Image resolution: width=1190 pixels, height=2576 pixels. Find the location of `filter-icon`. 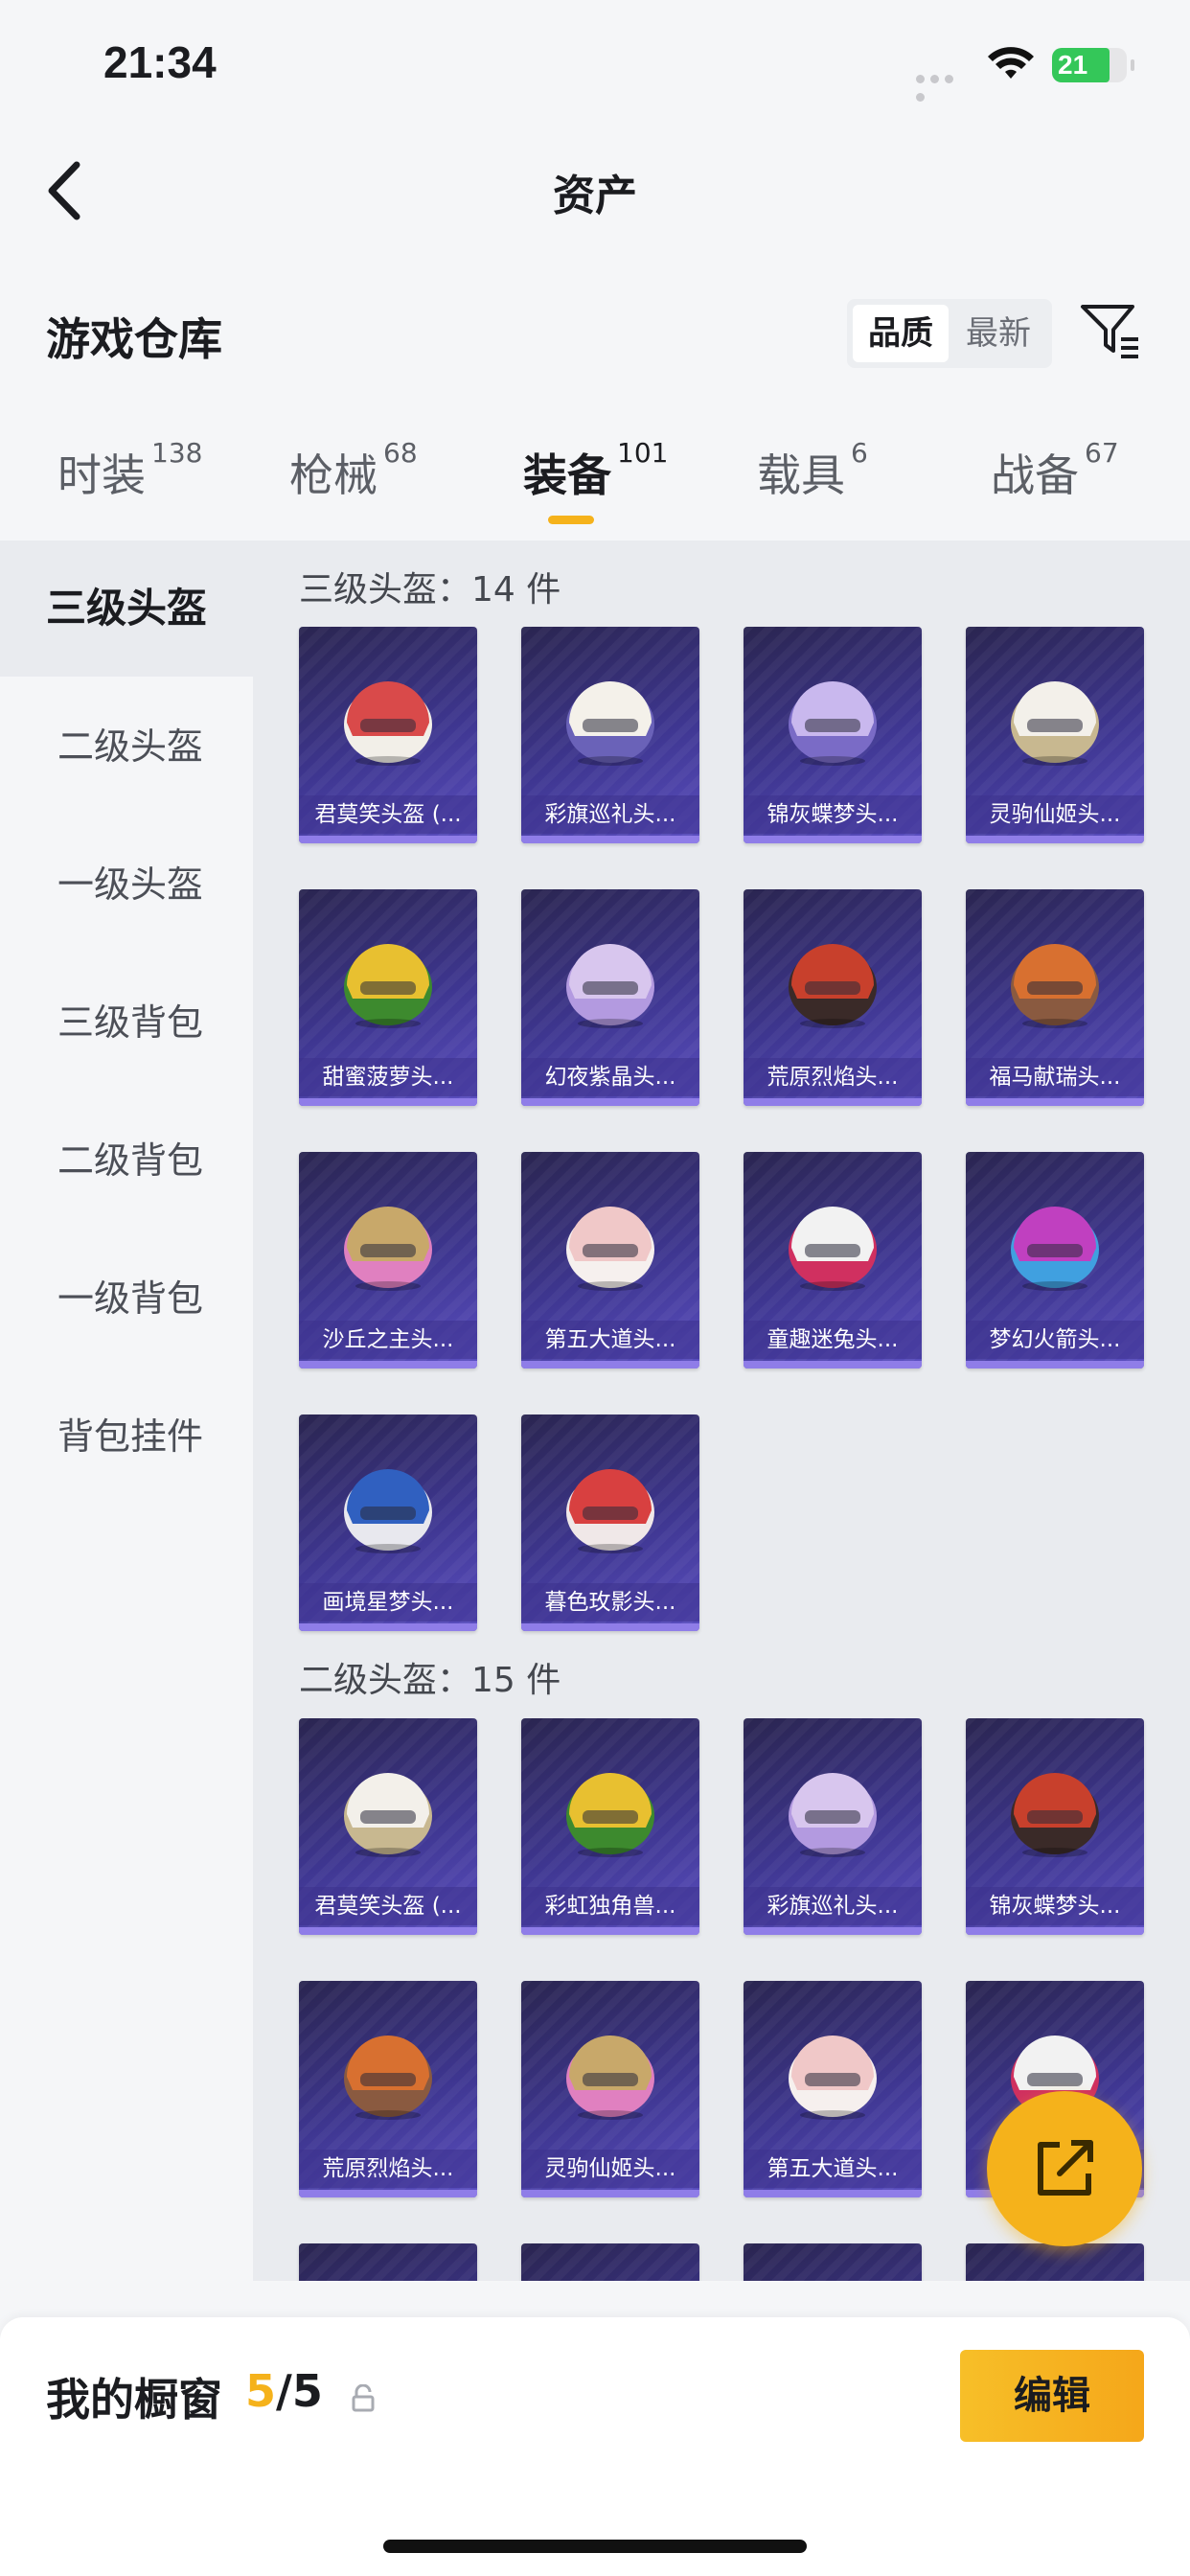

filter-icon is located at coordinates (1109, 331).